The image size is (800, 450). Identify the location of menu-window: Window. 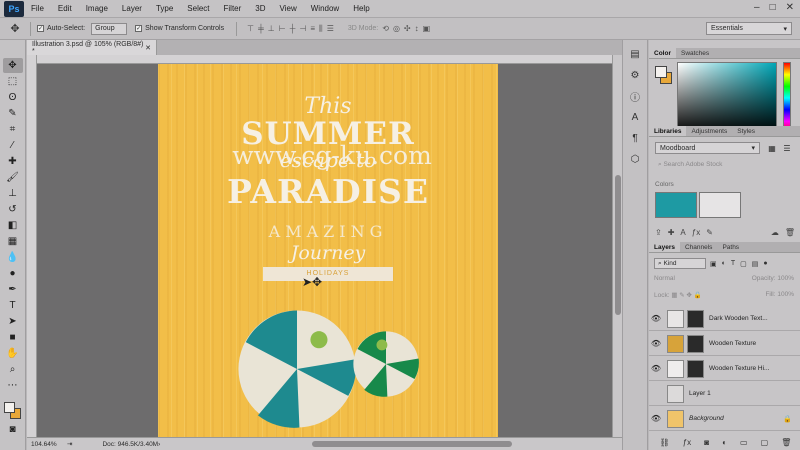
(325, 8).